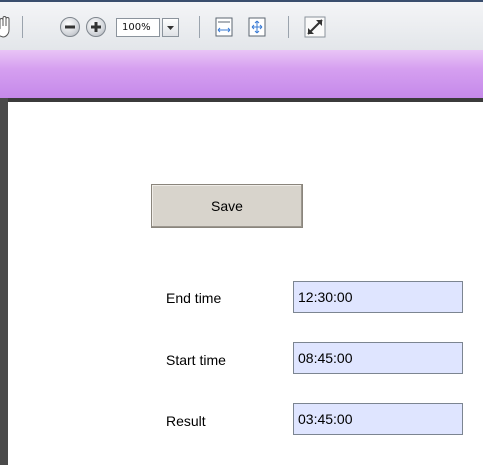 The height and width of the screenshot is (465, 483). What do you see at coordinates (224, 27) in the screenshot?
I see `fit-width-icon` at bounding box center [224, 27].